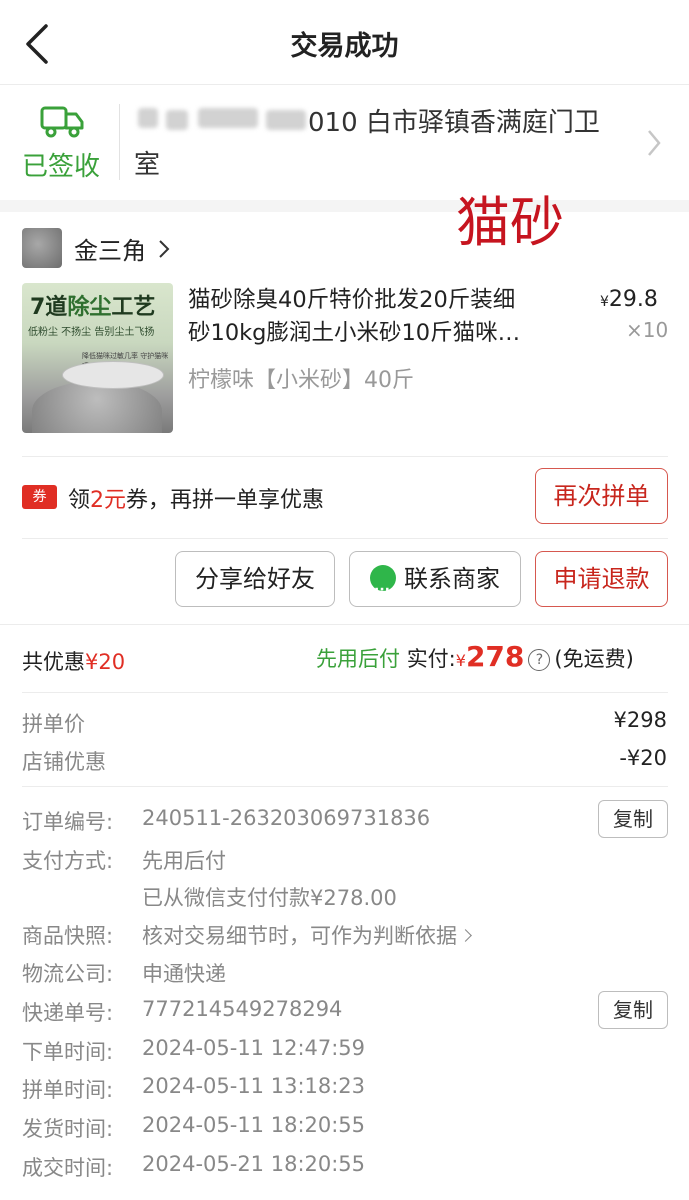 Image resolution: width=689 pixels, height=1200 pixels. I want to click on breakdown-label: 店铺优惠, so click(64, 762).